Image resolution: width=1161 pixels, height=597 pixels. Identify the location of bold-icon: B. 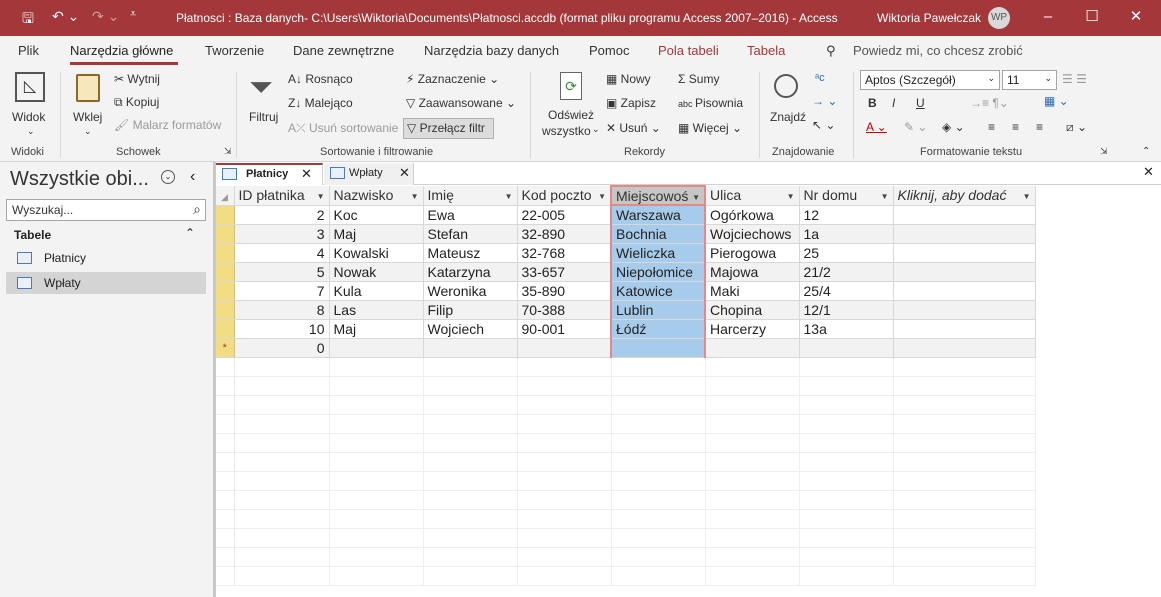
(872, 103).